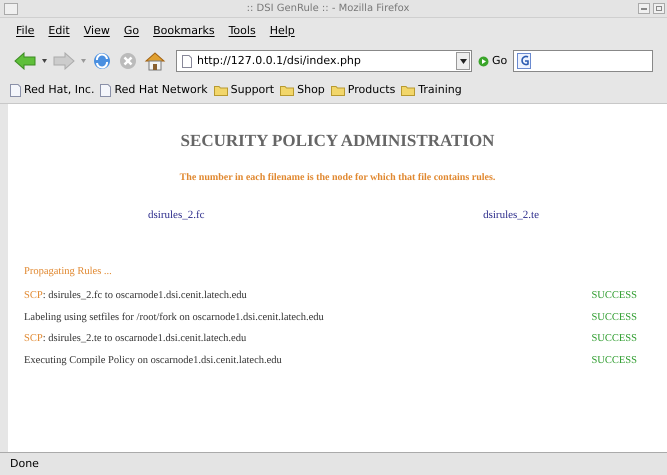 The height and width of the screenshot is (475, 667). Describe the element at coordinates (52, 90) in the screenshot. I see `bookmark-item: Red Hat, Inc.` at that location.